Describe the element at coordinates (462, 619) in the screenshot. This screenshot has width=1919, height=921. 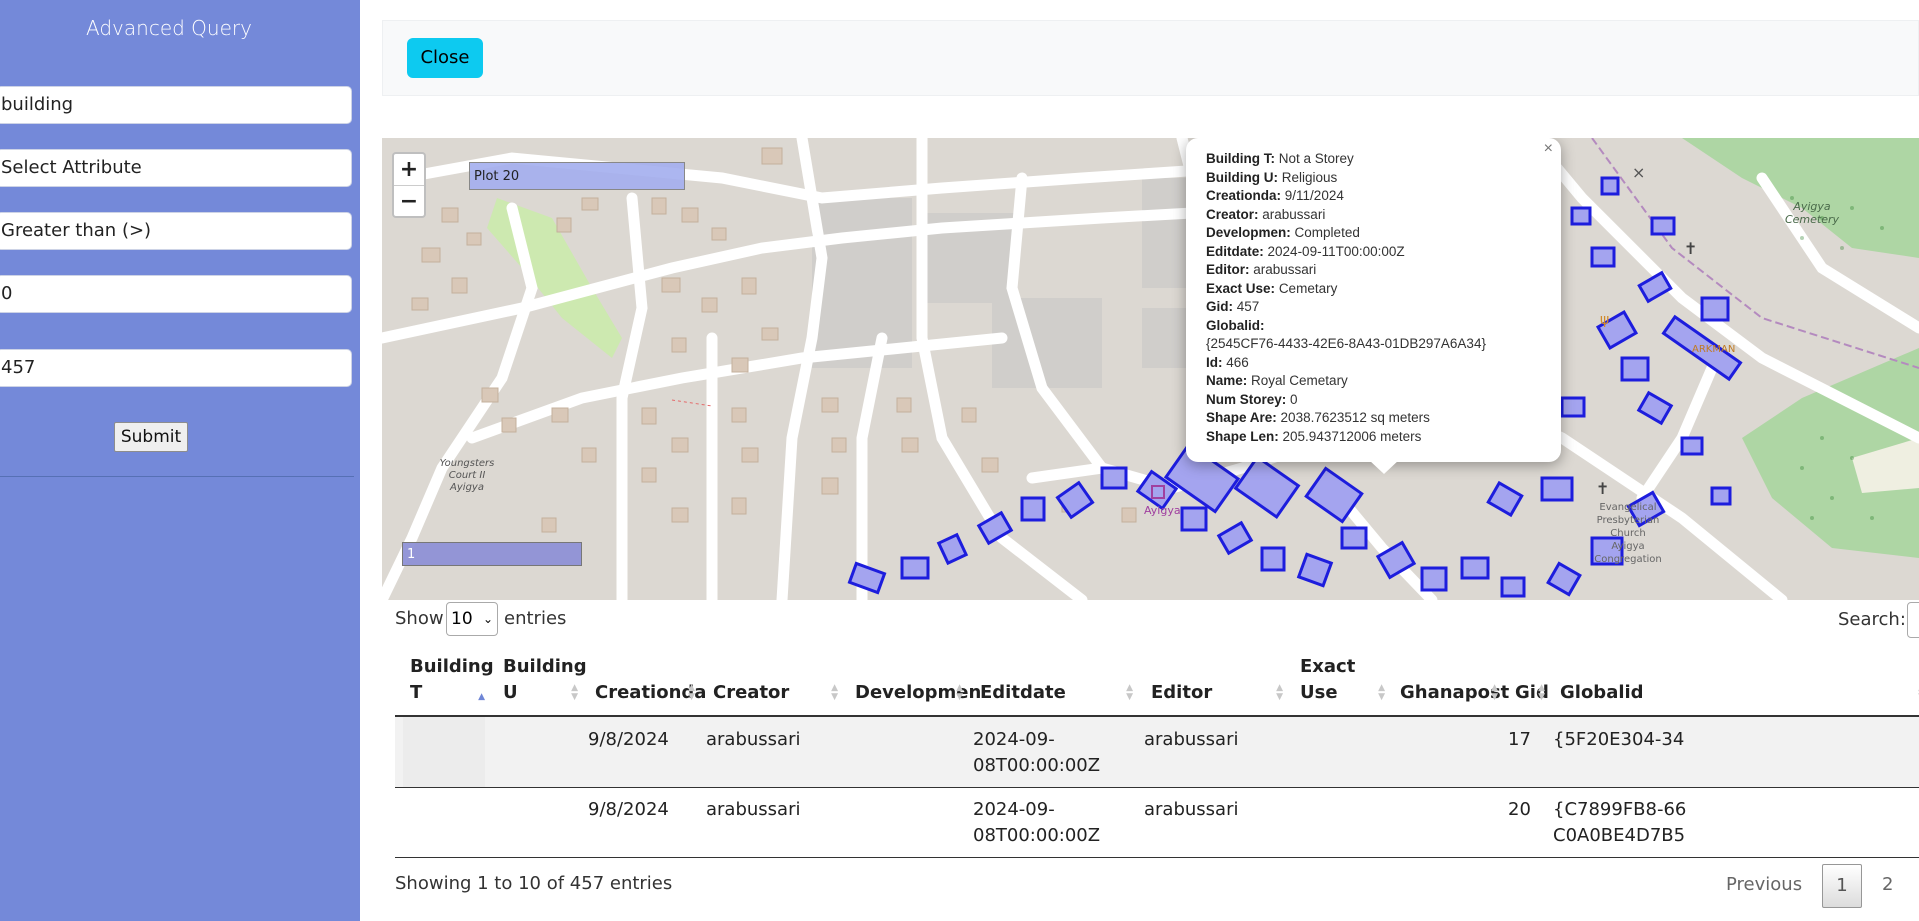
I see `entries-value: 10` at that location.